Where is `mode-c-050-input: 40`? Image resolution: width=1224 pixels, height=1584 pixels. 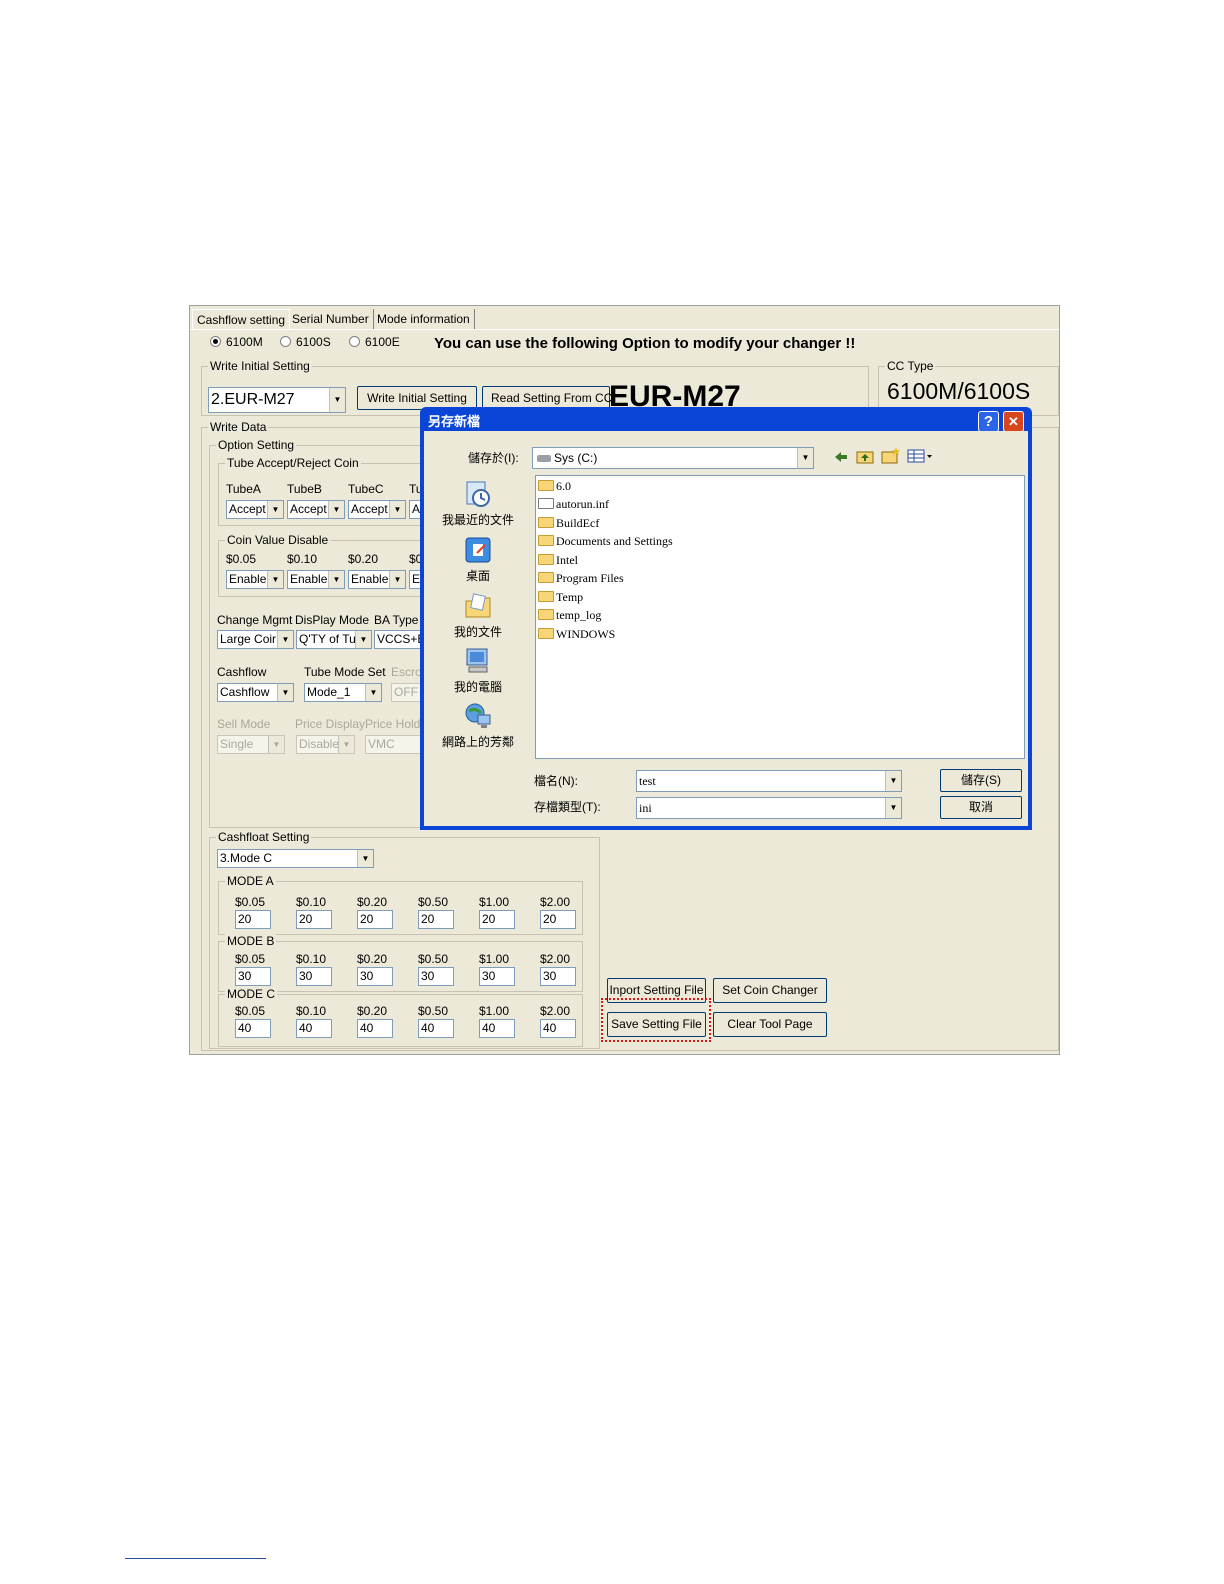 mode-c-050-input: 40 is located at coordinates (436, 1028).